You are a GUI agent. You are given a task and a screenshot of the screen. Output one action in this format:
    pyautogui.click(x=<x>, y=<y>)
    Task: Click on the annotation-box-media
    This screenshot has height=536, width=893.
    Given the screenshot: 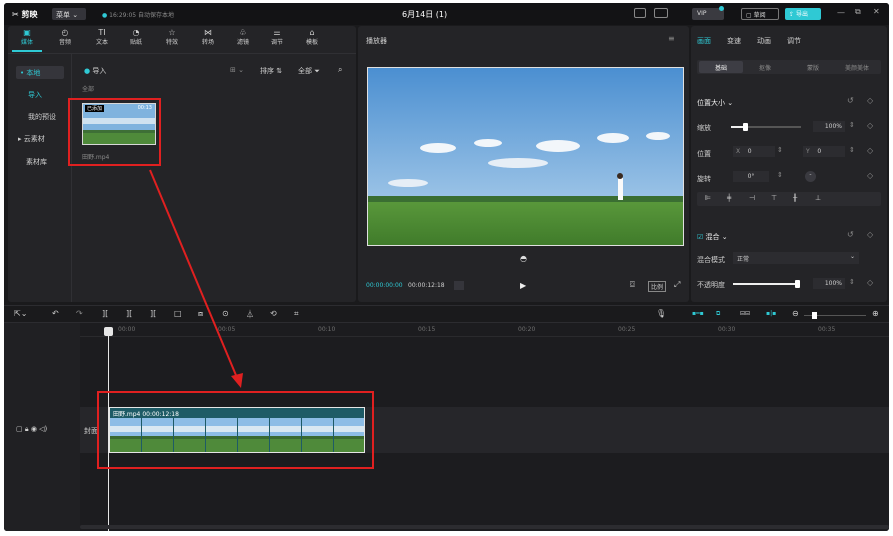 What is the action you would take?
    pyautogui.click(x=114, y=132)
    